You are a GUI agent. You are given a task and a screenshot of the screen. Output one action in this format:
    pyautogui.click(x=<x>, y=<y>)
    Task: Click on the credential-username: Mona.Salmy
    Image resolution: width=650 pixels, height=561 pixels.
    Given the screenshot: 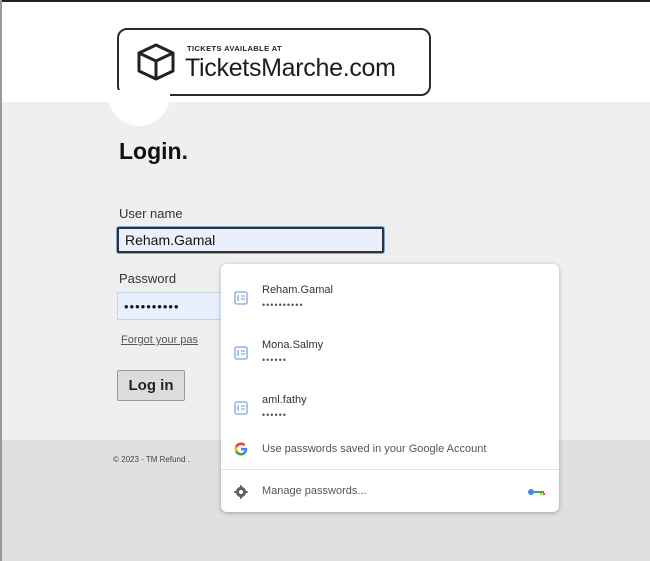 What is the action you would take?
    pyautogui.click(x=293, y=345)
    